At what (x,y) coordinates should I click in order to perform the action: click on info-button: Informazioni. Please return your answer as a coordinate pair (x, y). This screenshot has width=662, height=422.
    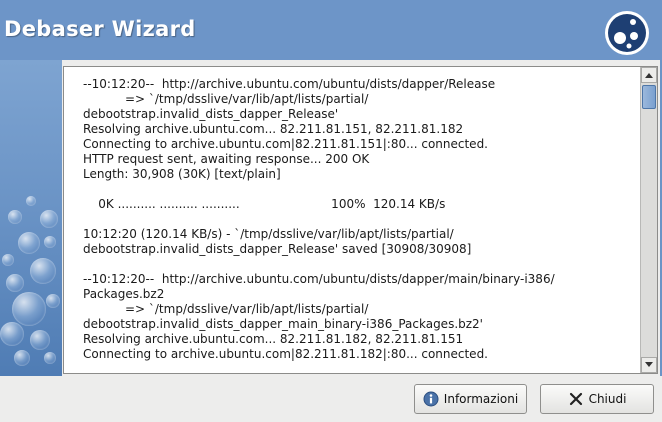
    Looking at the image, I should click on (470, 399).